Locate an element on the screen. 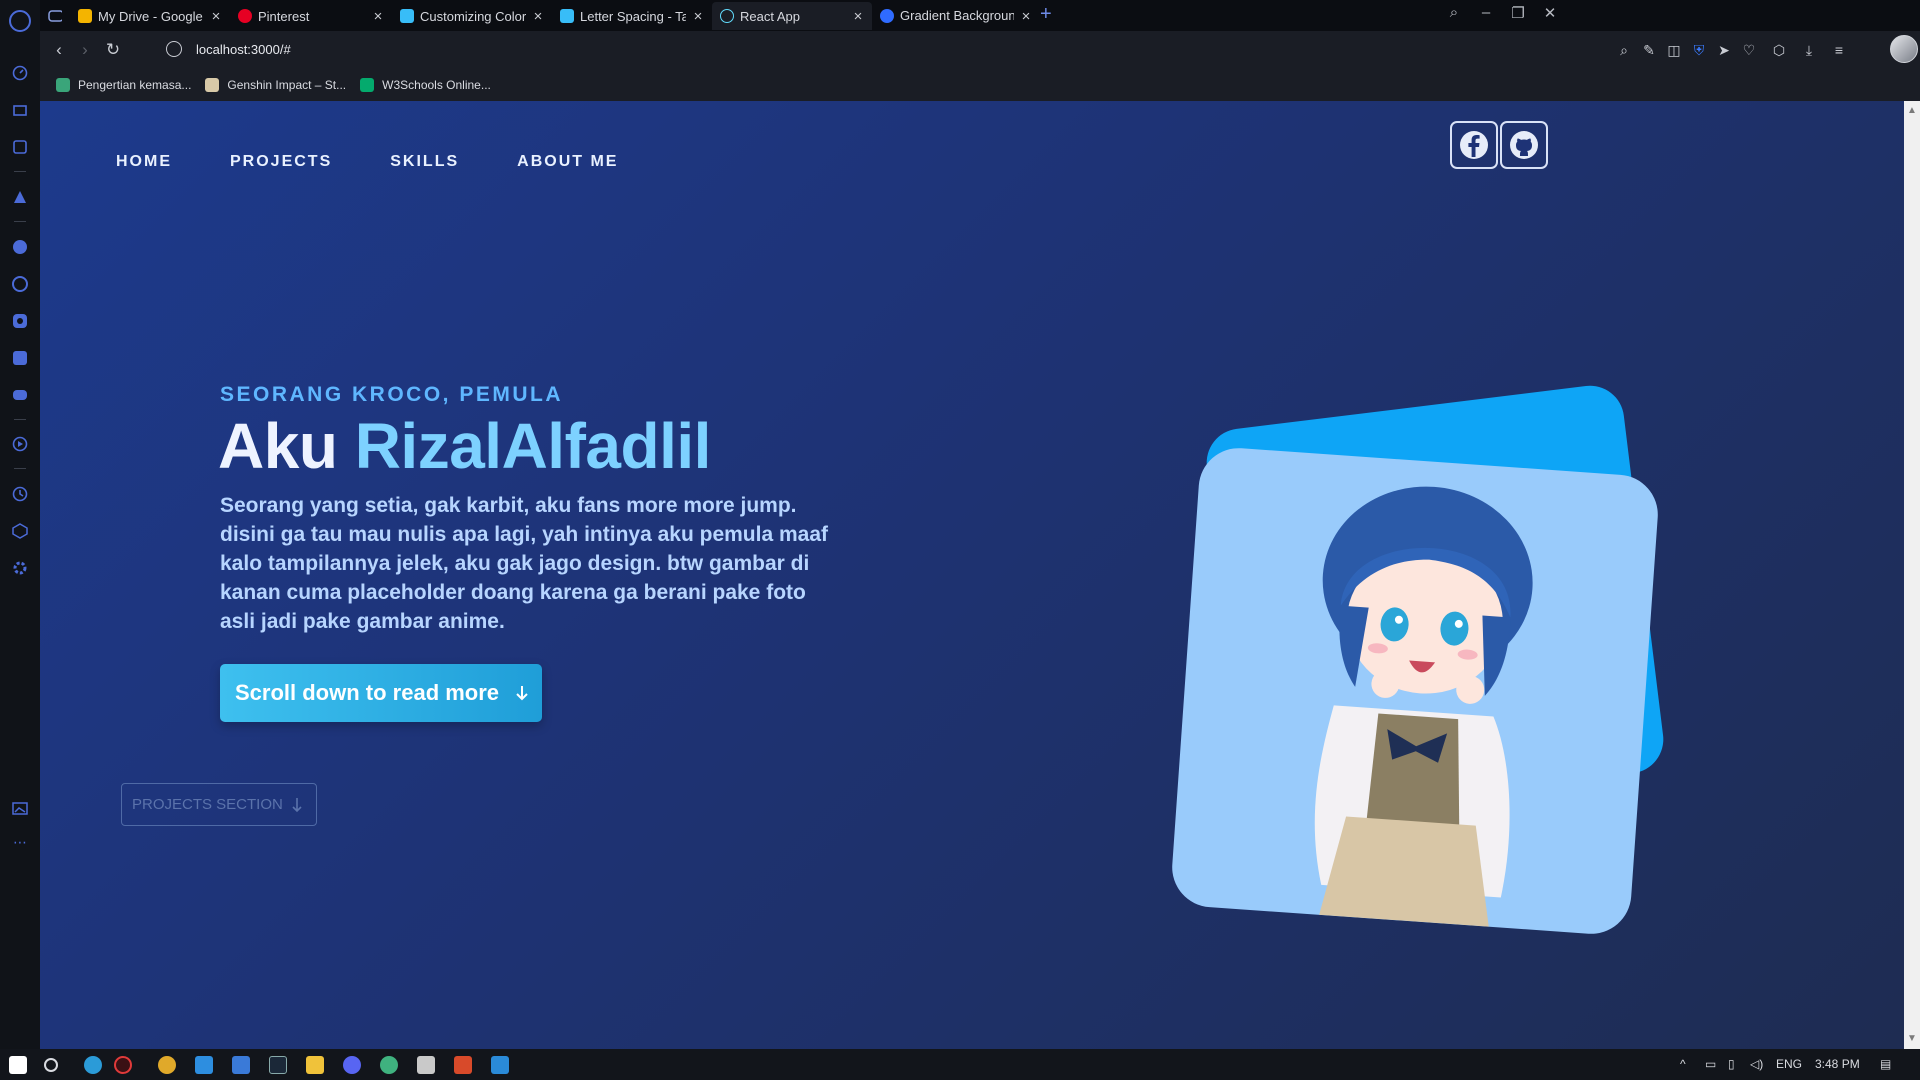  send-icon: ➤ is located at coordinates (1724, 50).